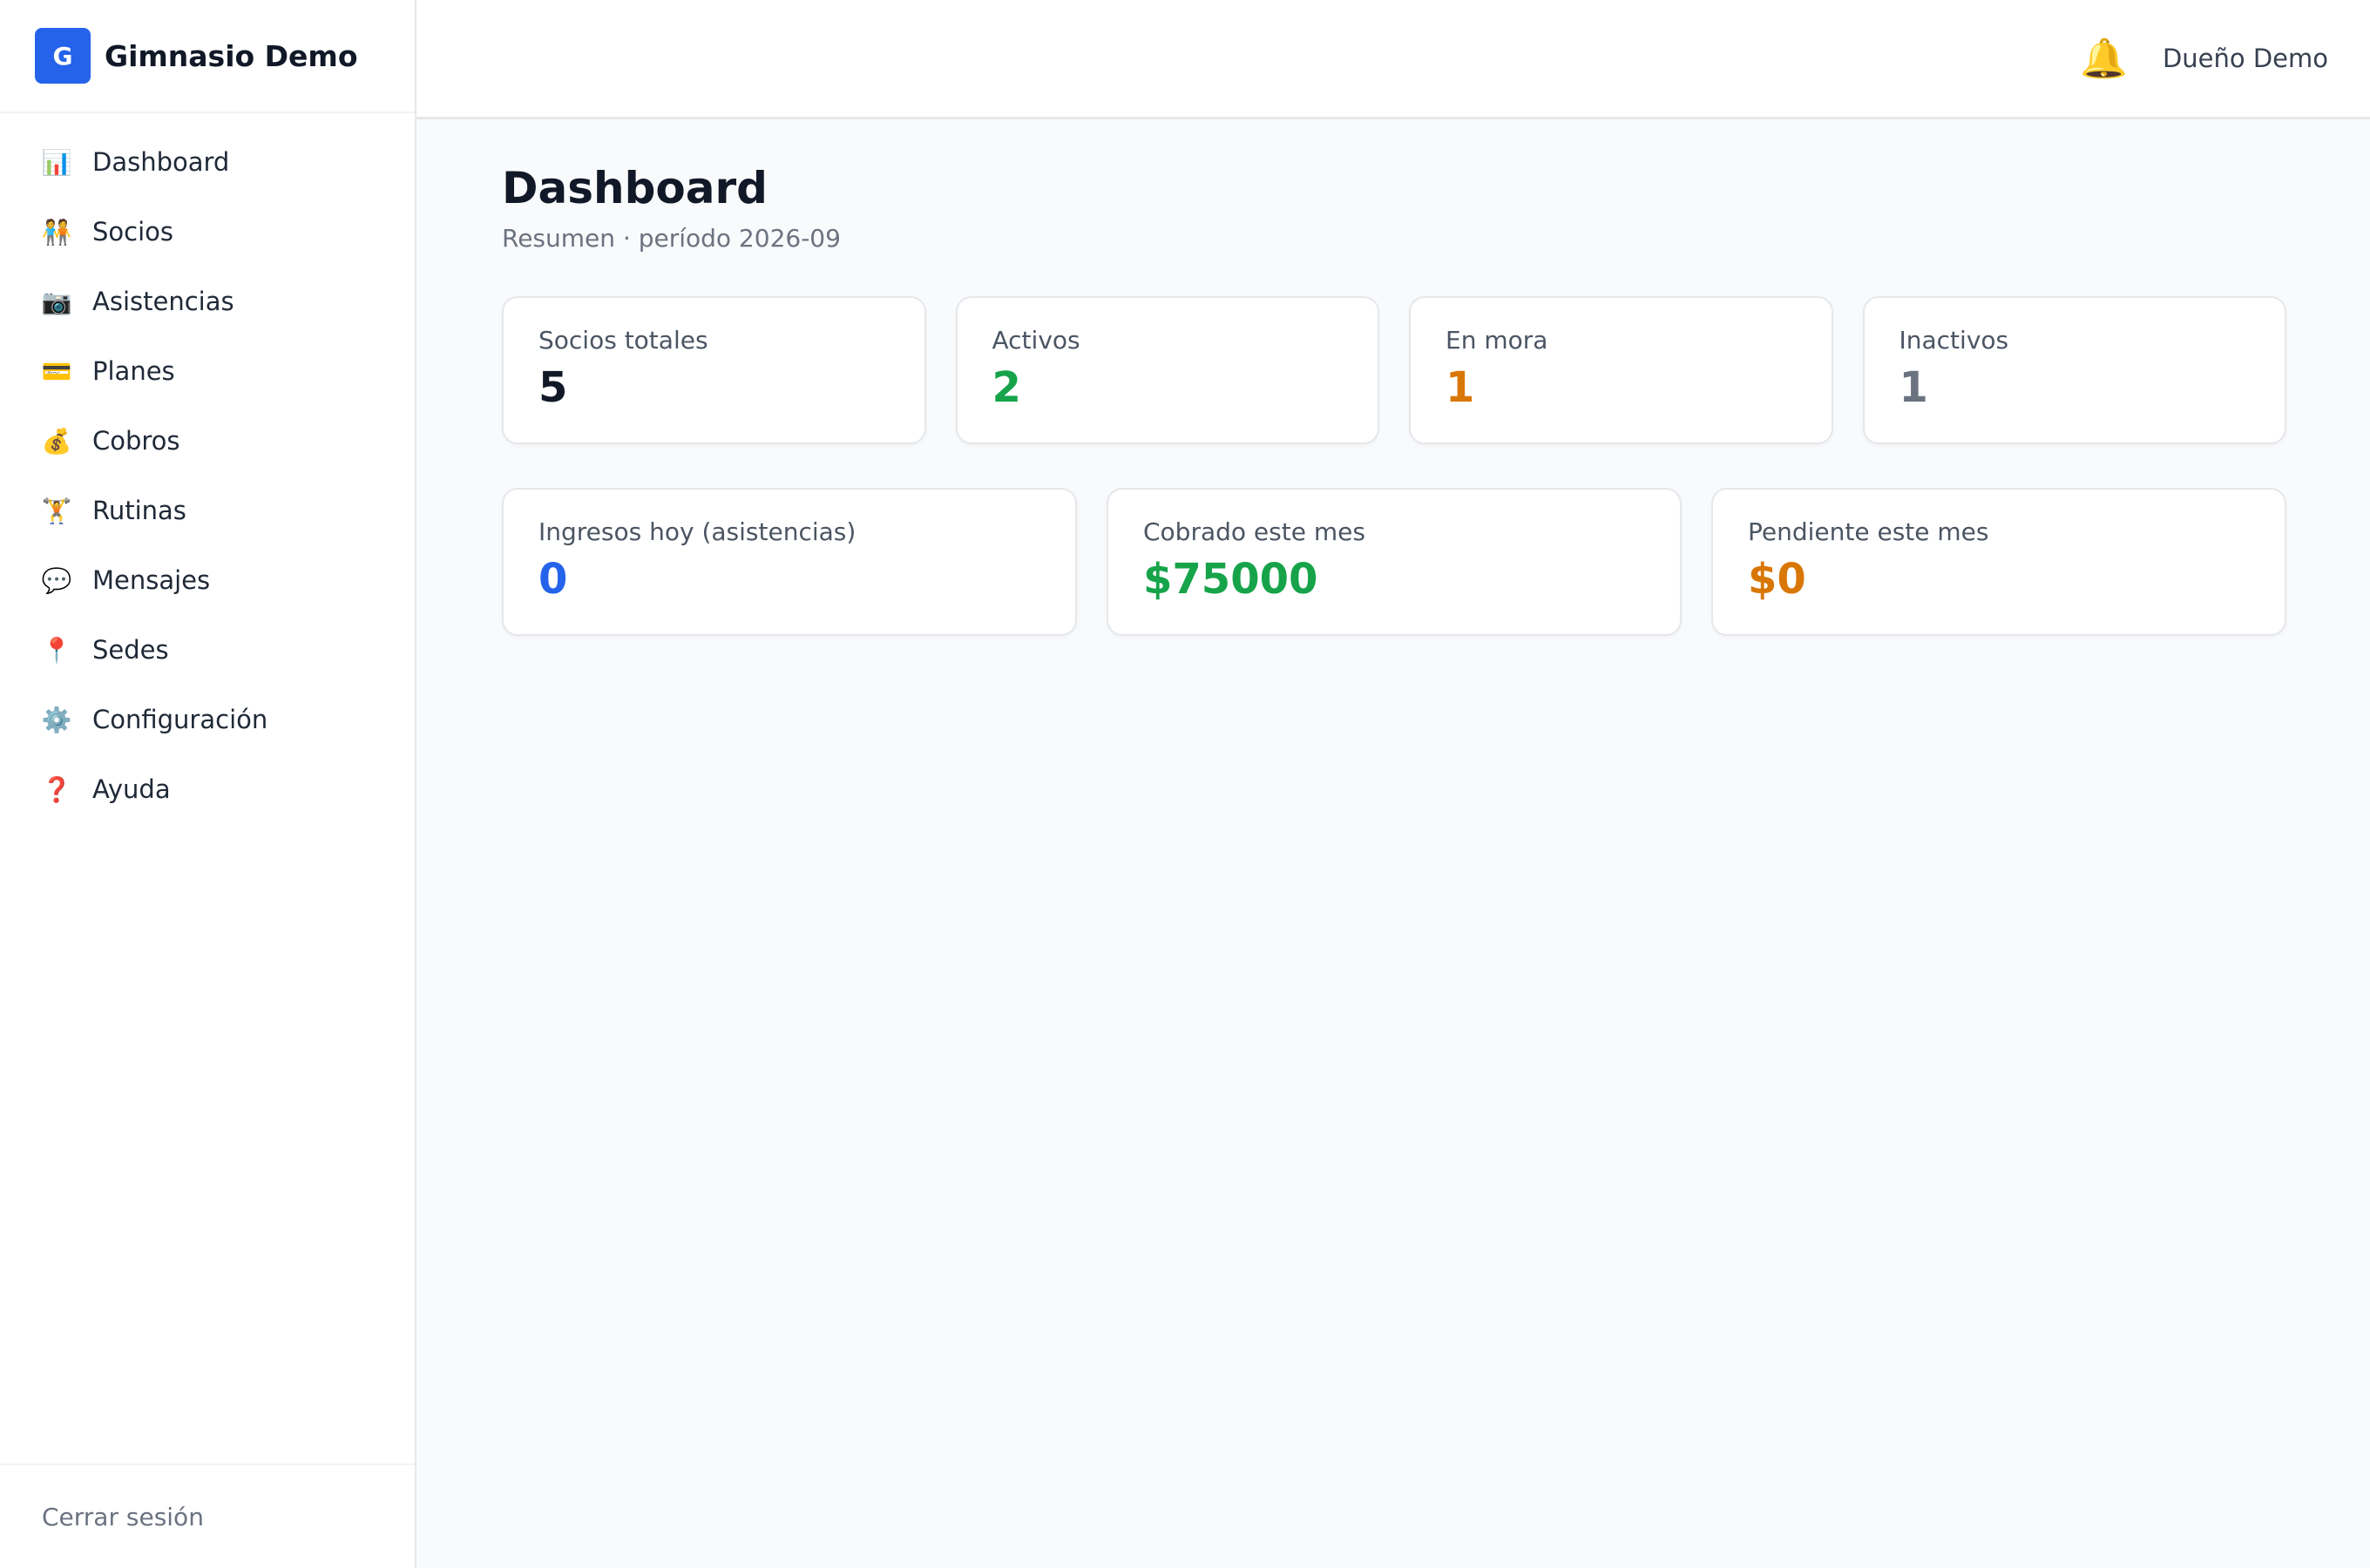 Image resolution: width=2370 pixels, height=1568 pixels. Describe the element at coordinates (56, 441) in the screenshot. I see `money-bag-icon: 💰` at that location.